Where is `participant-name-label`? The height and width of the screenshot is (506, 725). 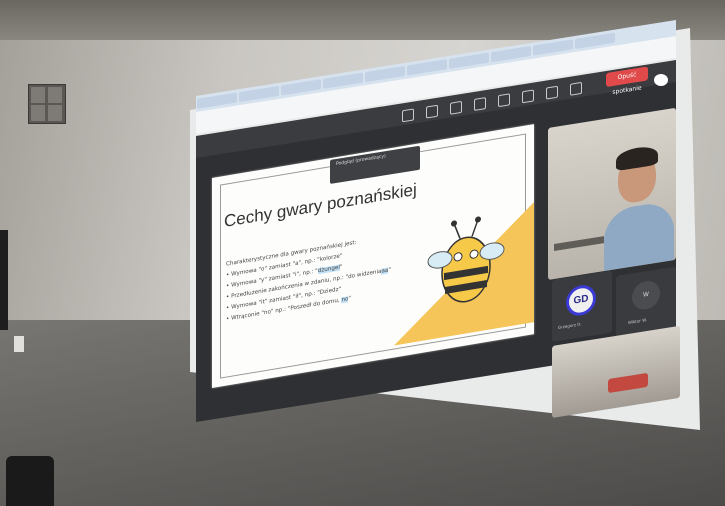
participant-name-label is located at coordinates (579, 244).